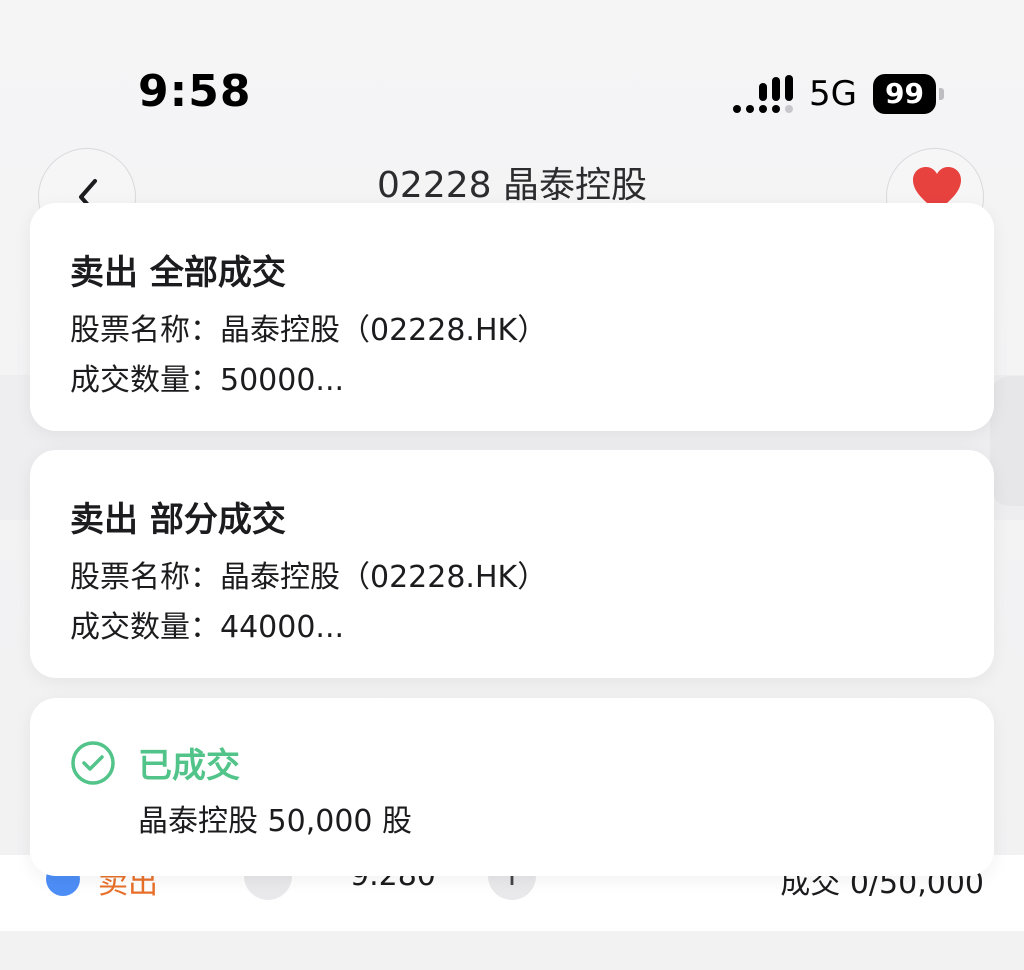 This screenshot has height=970, width=1024. What do you see at coordinates (512, 185) in the screenshot?
I see `page-title: 02228 晶泰控股` at bounding box center [512, 185].